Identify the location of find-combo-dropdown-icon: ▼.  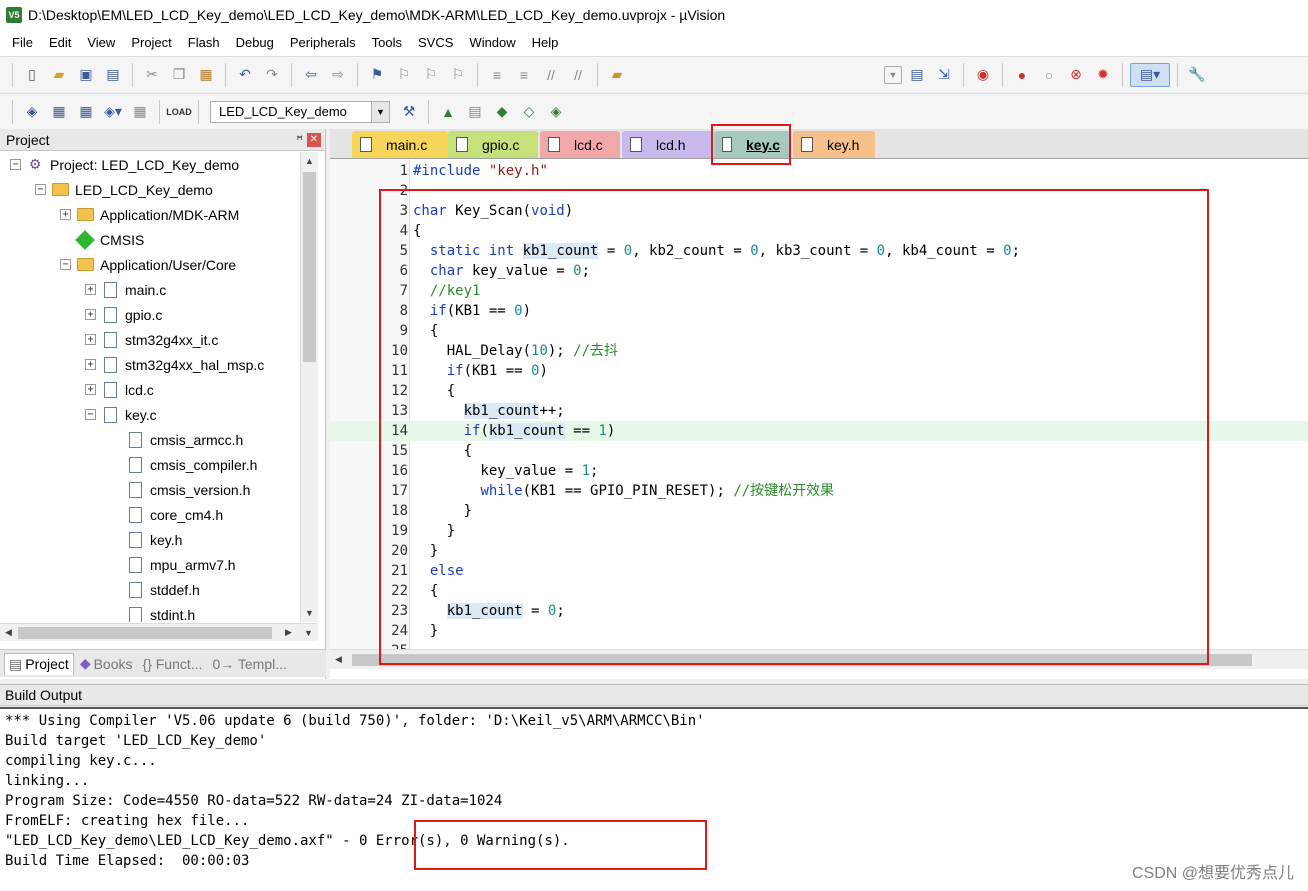
(893, 74).